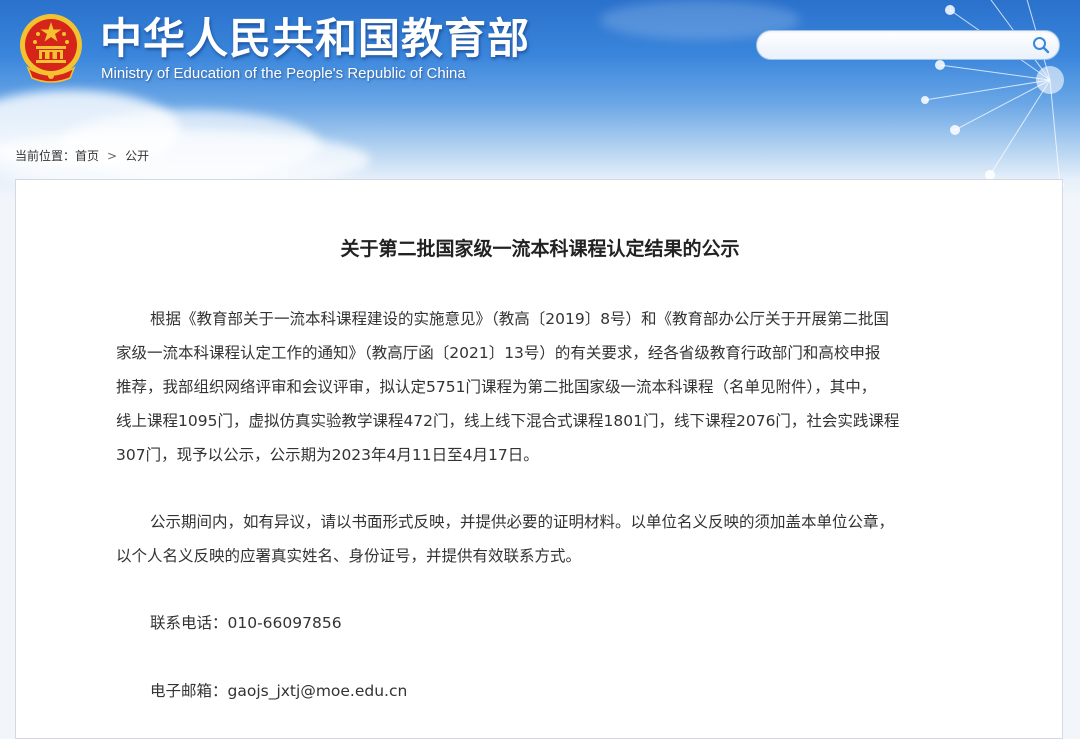  What do you see at coordinates (896, 45) in the screenshot?
I see `search-input` at bounding box center [896, 45].